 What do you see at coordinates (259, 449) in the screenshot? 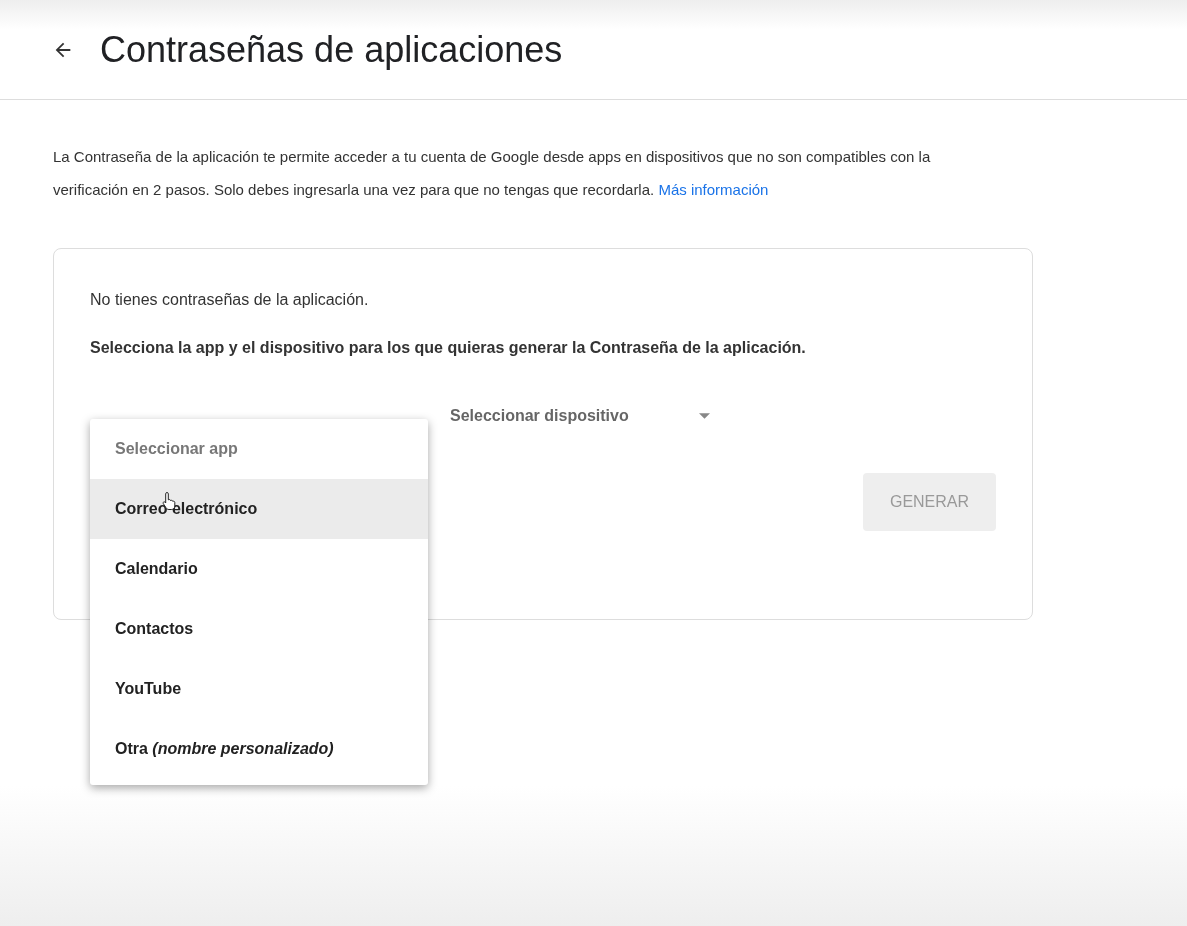
I see `app-select-placeholder: Seleccionar app` at bounding box center [259, 449].